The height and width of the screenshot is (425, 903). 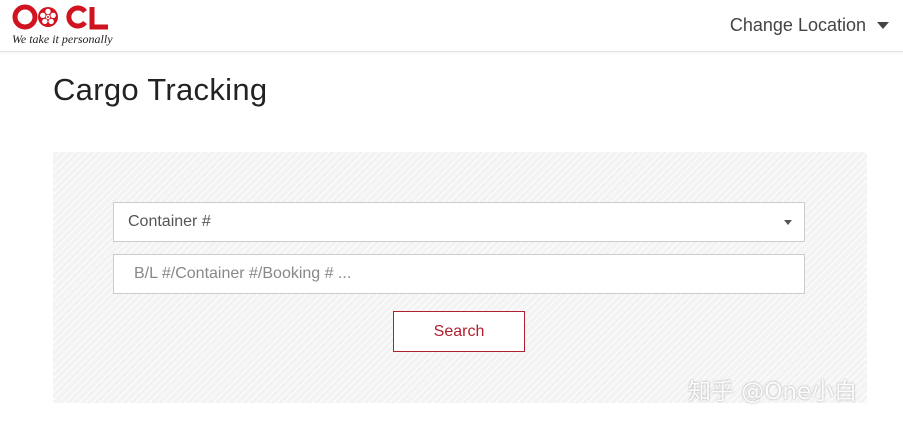 What do you see at coordinates (788, 222) in the screenshot?
I see `dropdown-arrow-icon` at bounding box center [788, 222].